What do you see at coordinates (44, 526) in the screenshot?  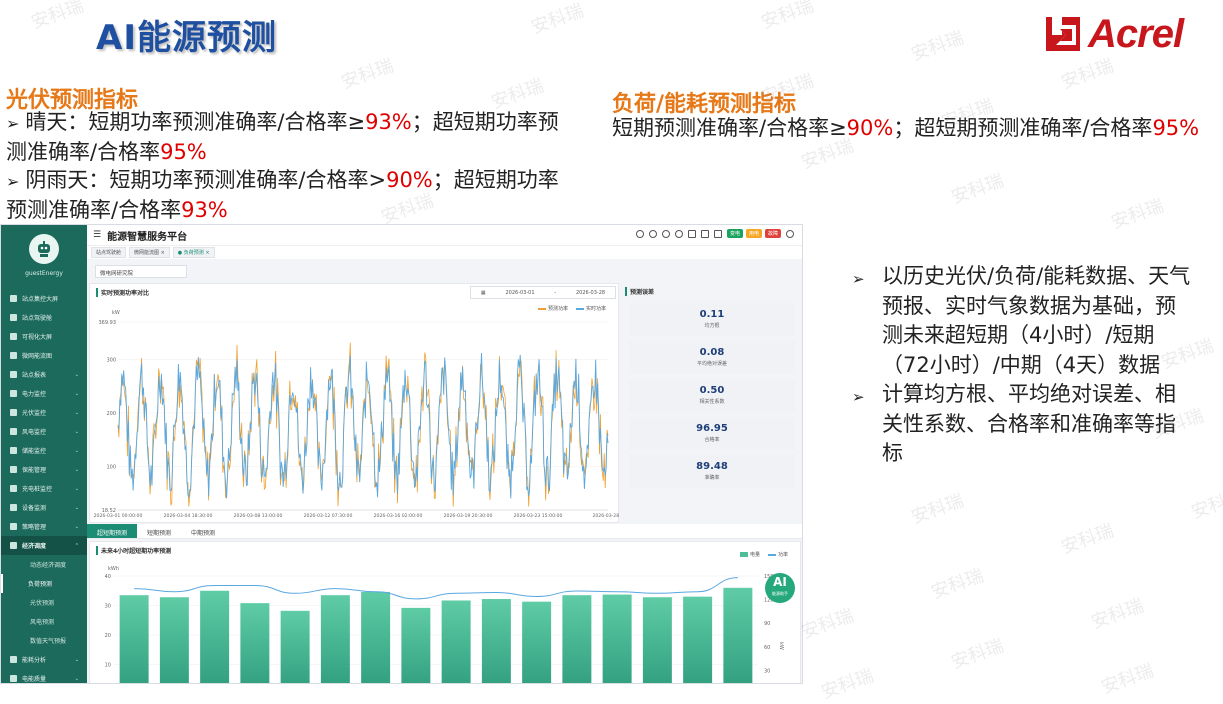 I see `sidebar-item: 策略管理 ⌄` at bounding box center [44, 526].